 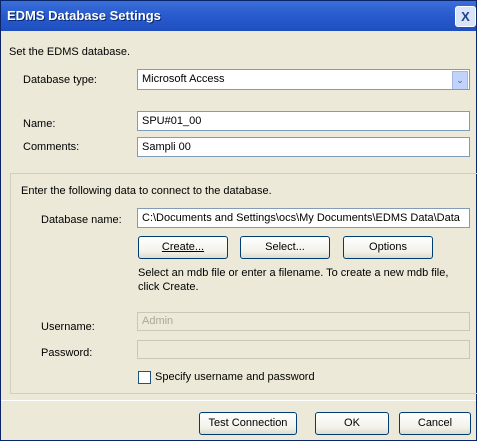 I want to click on cancel-label: Cancel, so click(x=435, y=423).